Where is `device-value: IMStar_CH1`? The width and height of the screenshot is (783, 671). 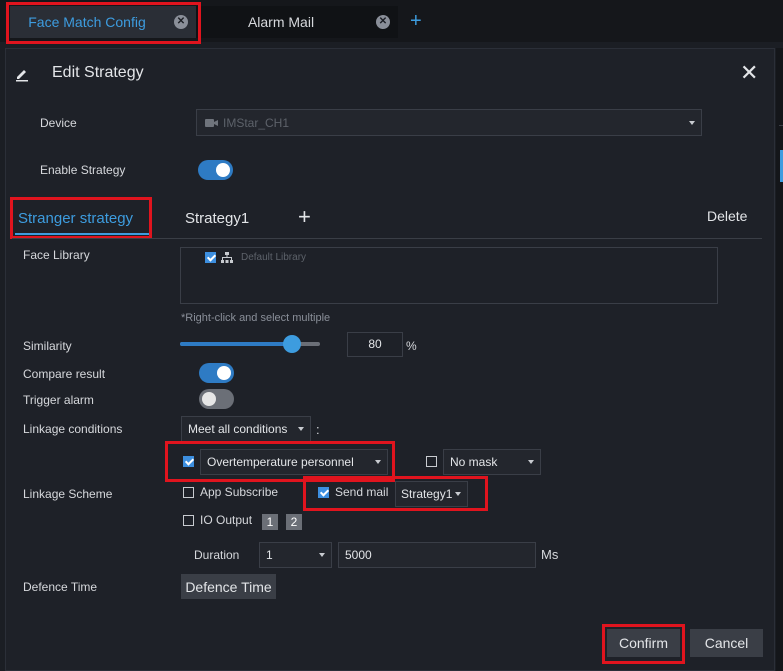
device-value: IMStar_CH1 is located at coordinates (256, 122).